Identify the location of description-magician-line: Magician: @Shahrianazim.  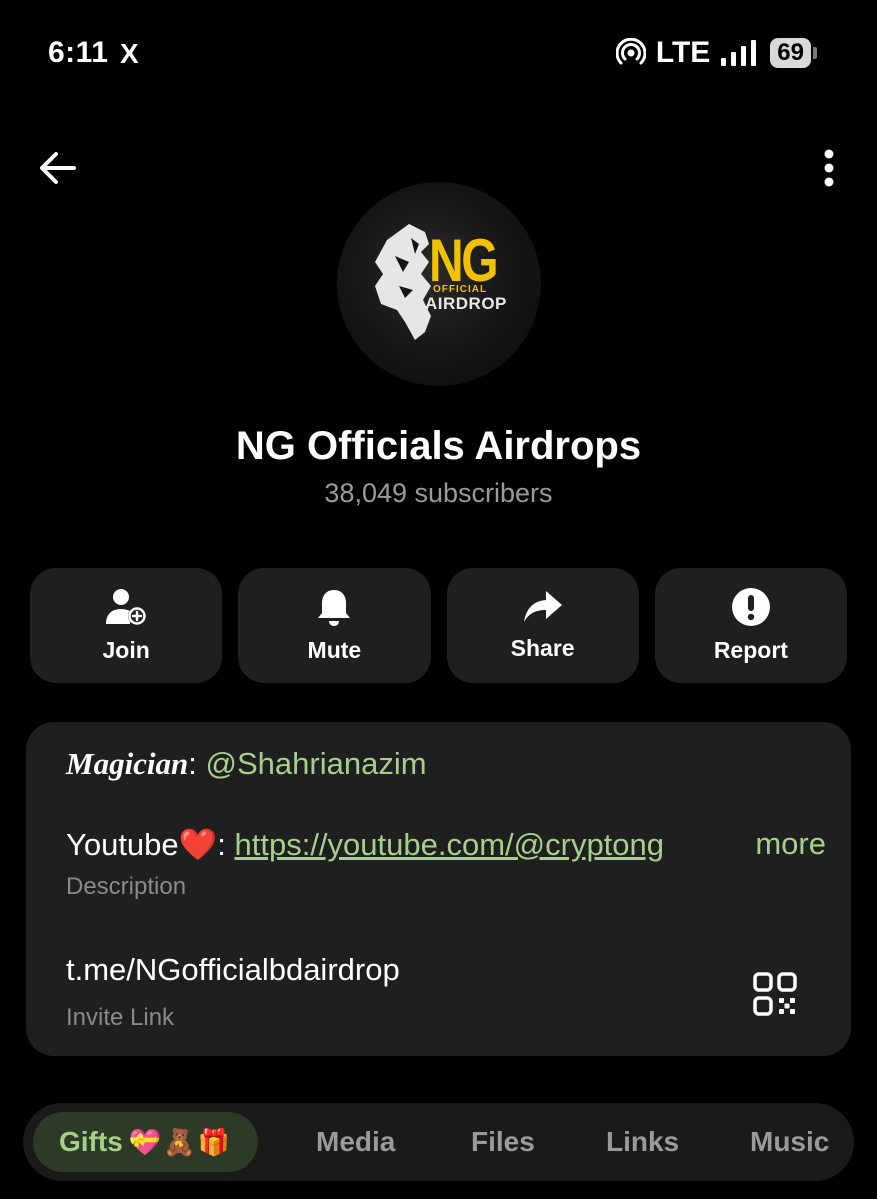
(246, 764).